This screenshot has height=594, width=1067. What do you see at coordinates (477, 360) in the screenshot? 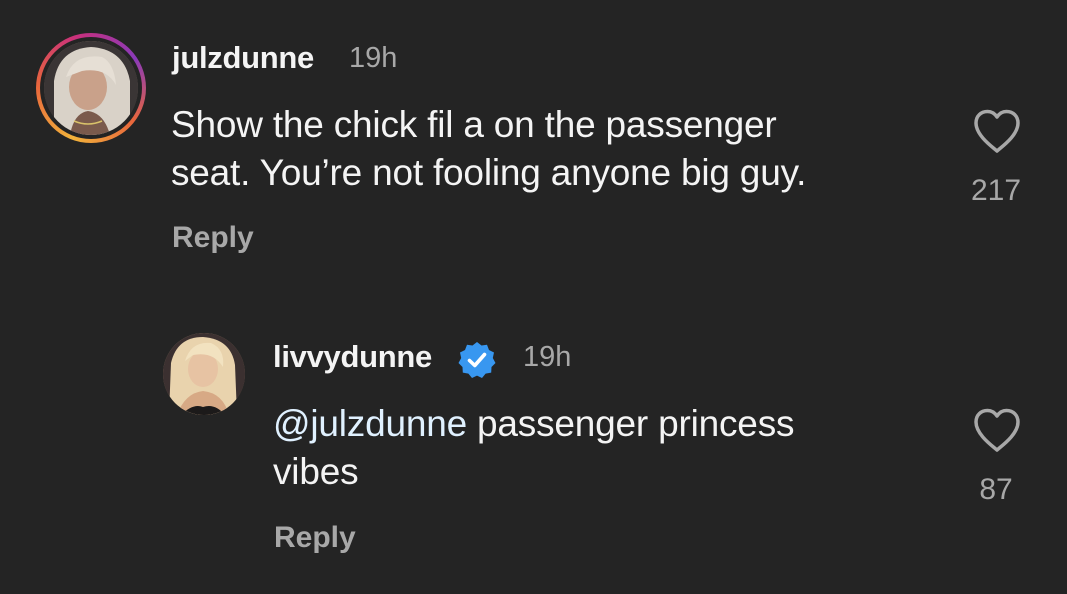
I see `verified-badge-icon` at bounding box center [477, 360].